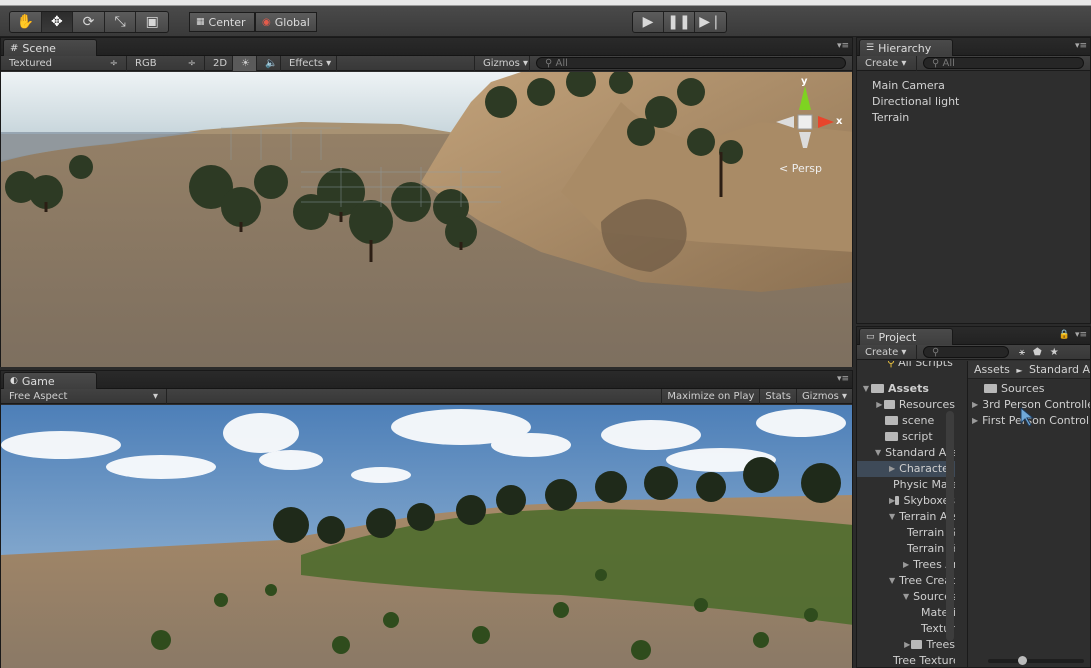 This screenshot has width=1091, height=668. I want to click on hierarchy-item-label: Main Camera, so click(908, 85).